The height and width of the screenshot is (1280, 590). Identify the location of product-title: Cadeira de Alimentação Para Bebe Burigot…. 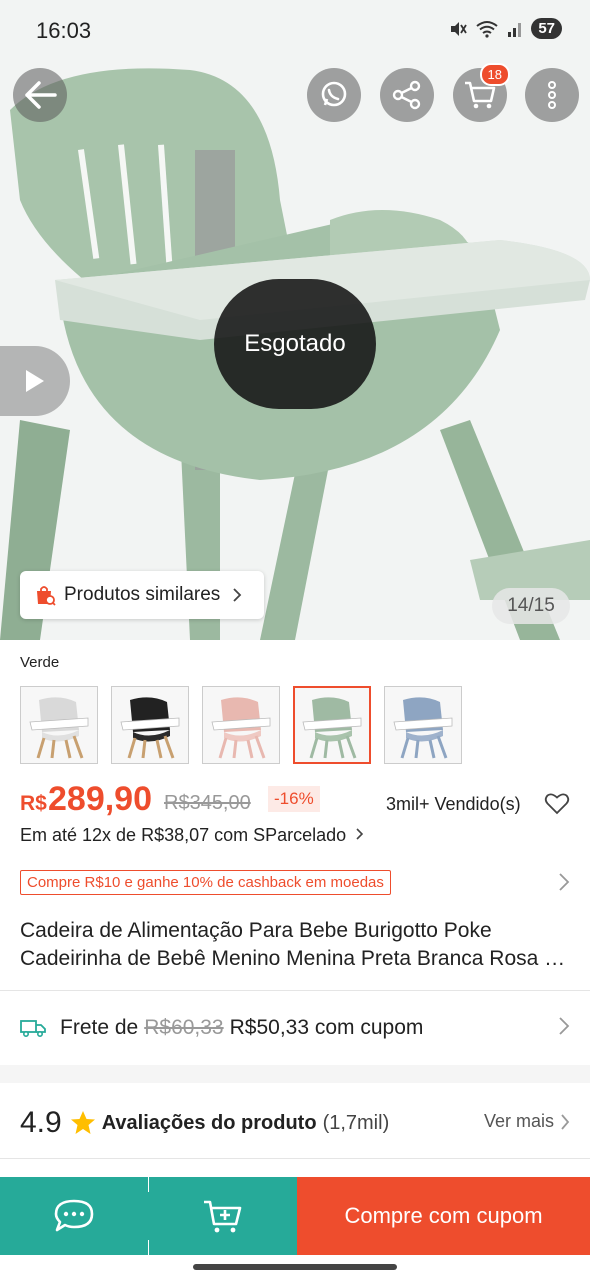
(295, 945).